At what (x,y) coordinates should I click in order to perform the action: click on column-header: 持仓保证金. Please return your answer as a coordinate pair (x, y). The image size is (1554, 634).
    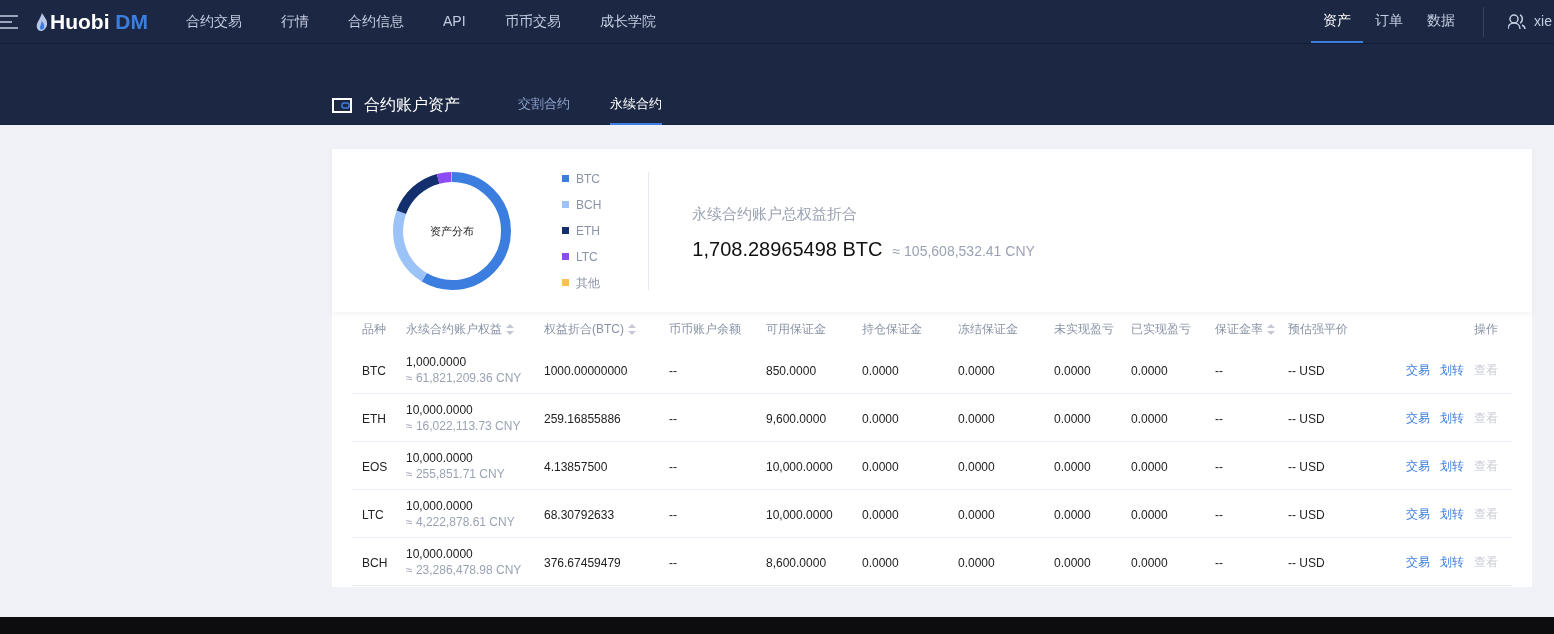
    Looking at the image, I should click on (892, 329).